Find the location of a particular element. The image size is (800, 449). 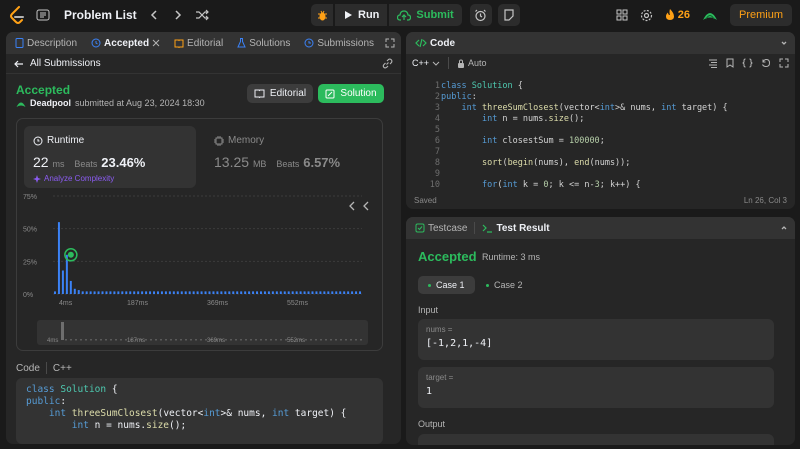

tab-testcase: Testcase is located at coordinates (441, 228).